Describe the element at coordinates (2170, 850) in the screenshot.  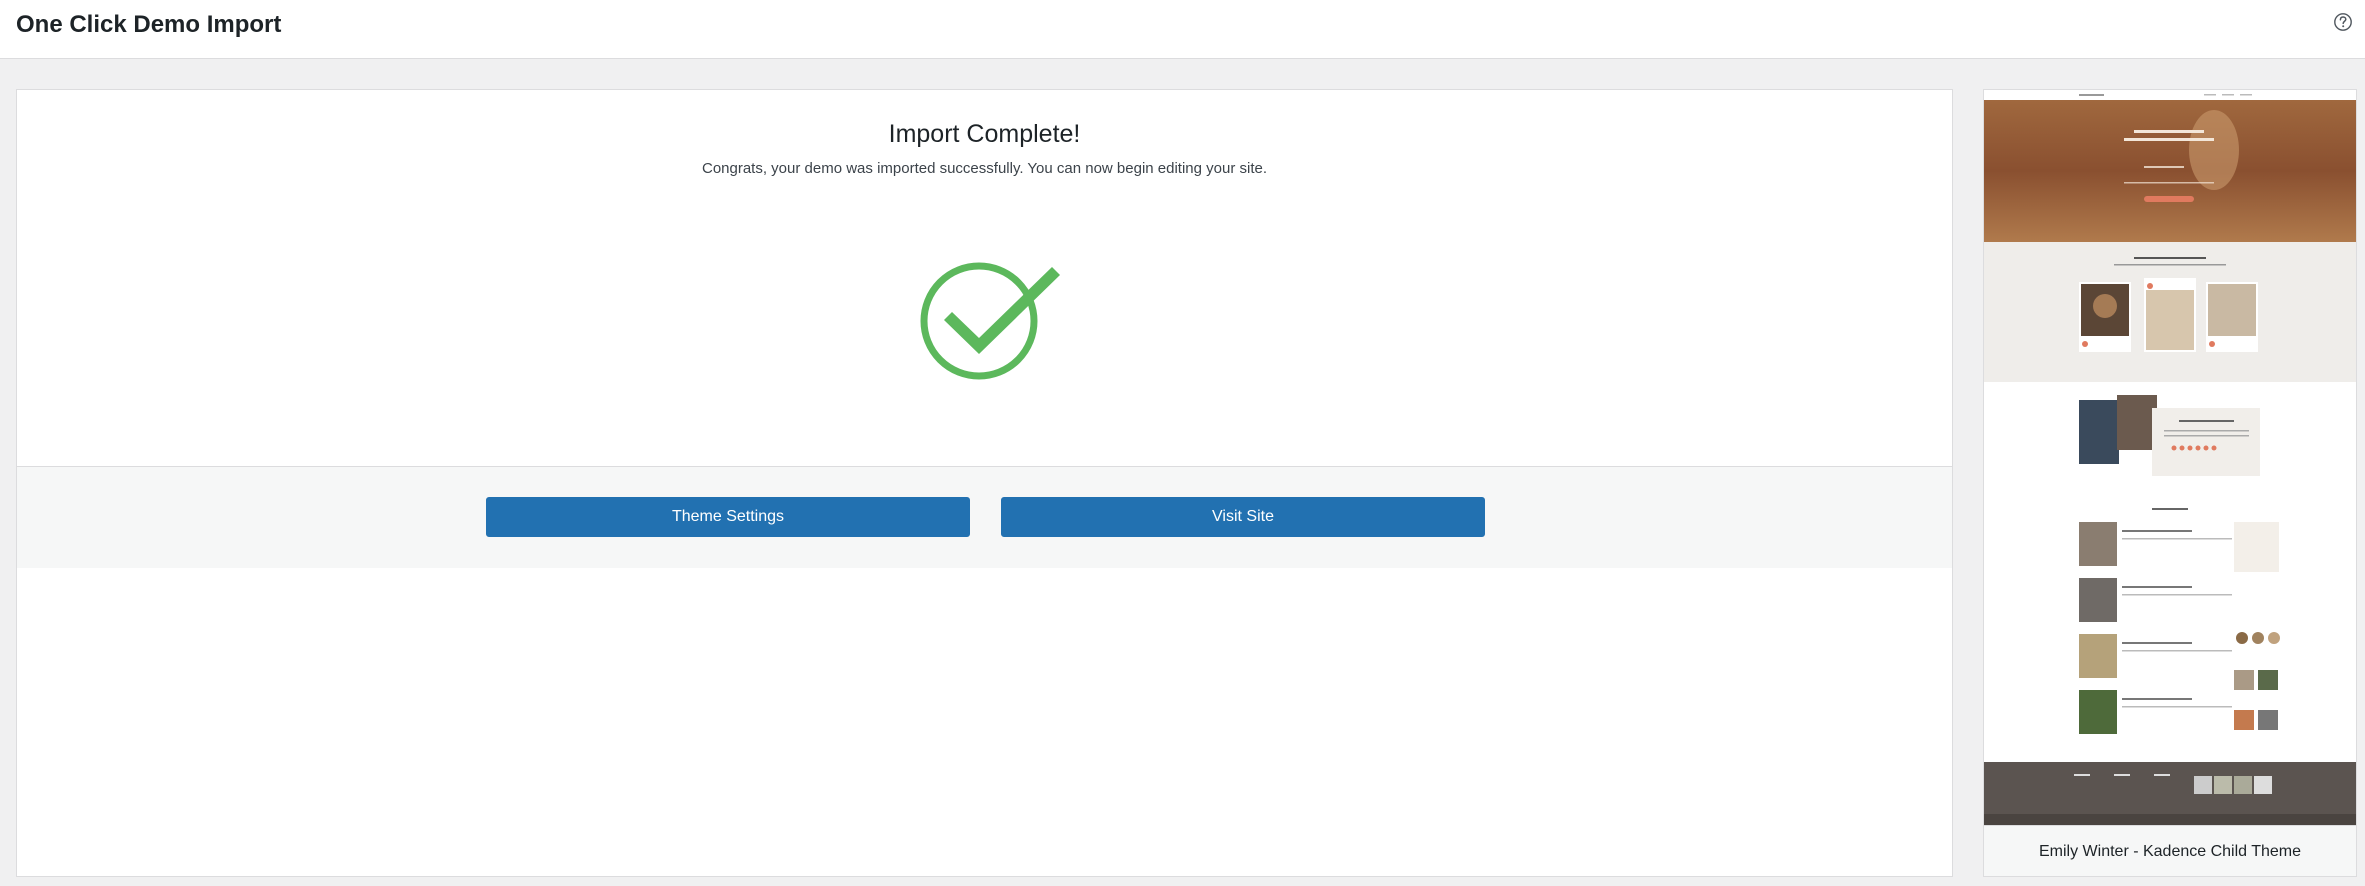
I see `demo-theme-name: Emily Winter - Kadence Child Theme` at that location.